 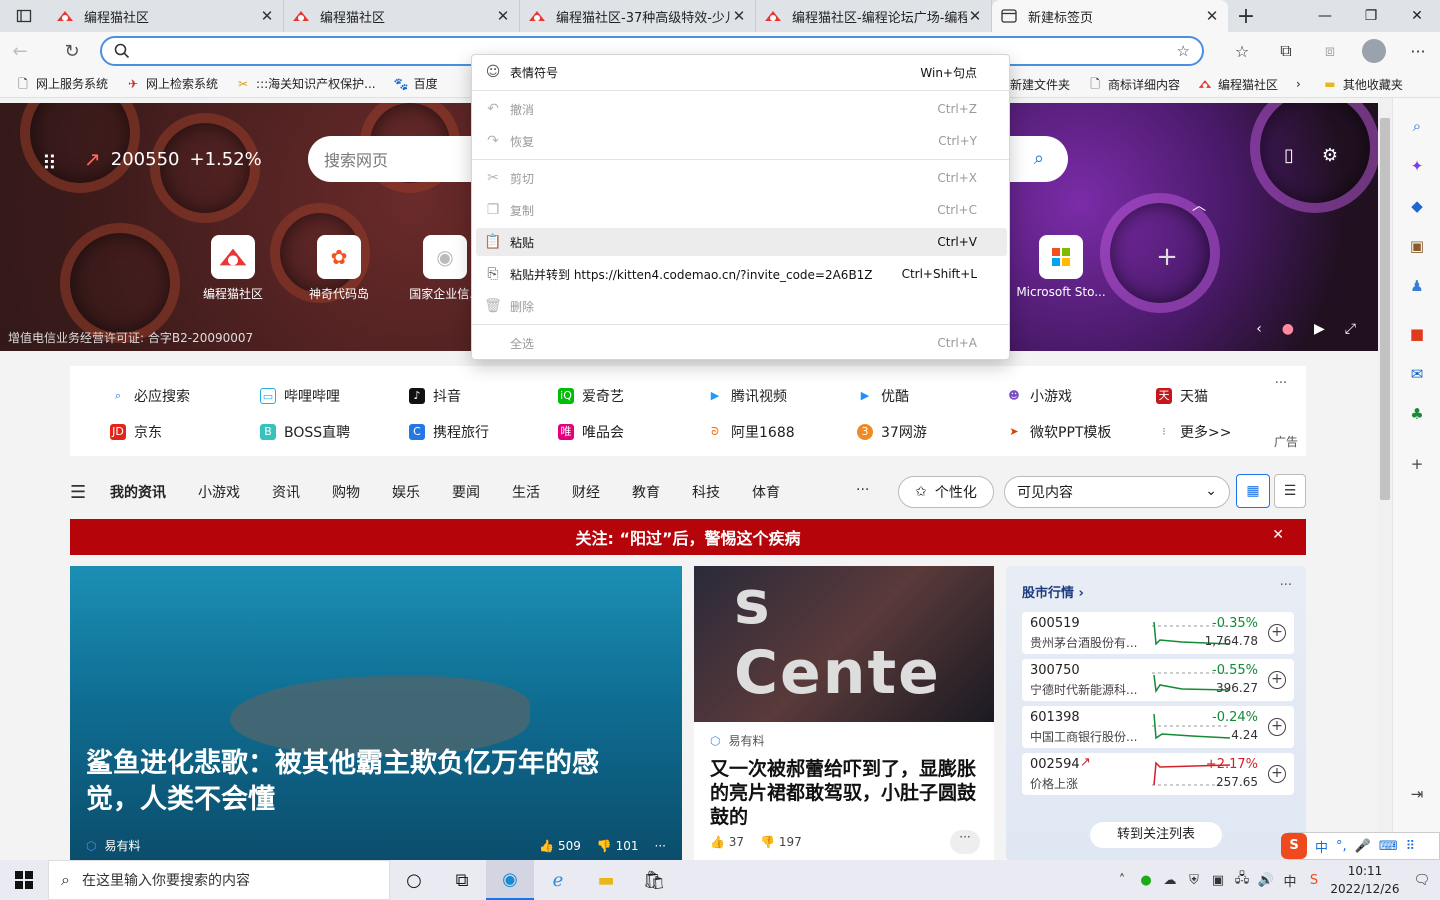 I want to click on sidebar-office-icon: ■, so click(x=1417, y=334).